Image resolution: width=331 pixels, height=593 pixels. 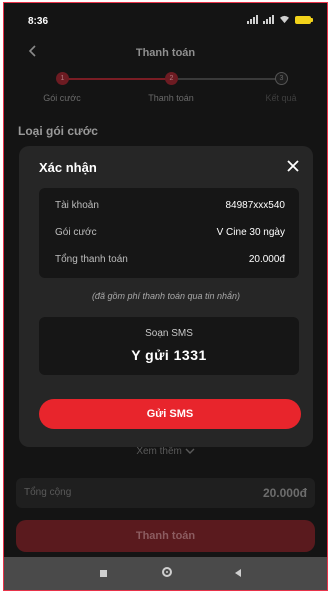 I want to click on section-title: Loại gói cước, so click(x=58, y=131).